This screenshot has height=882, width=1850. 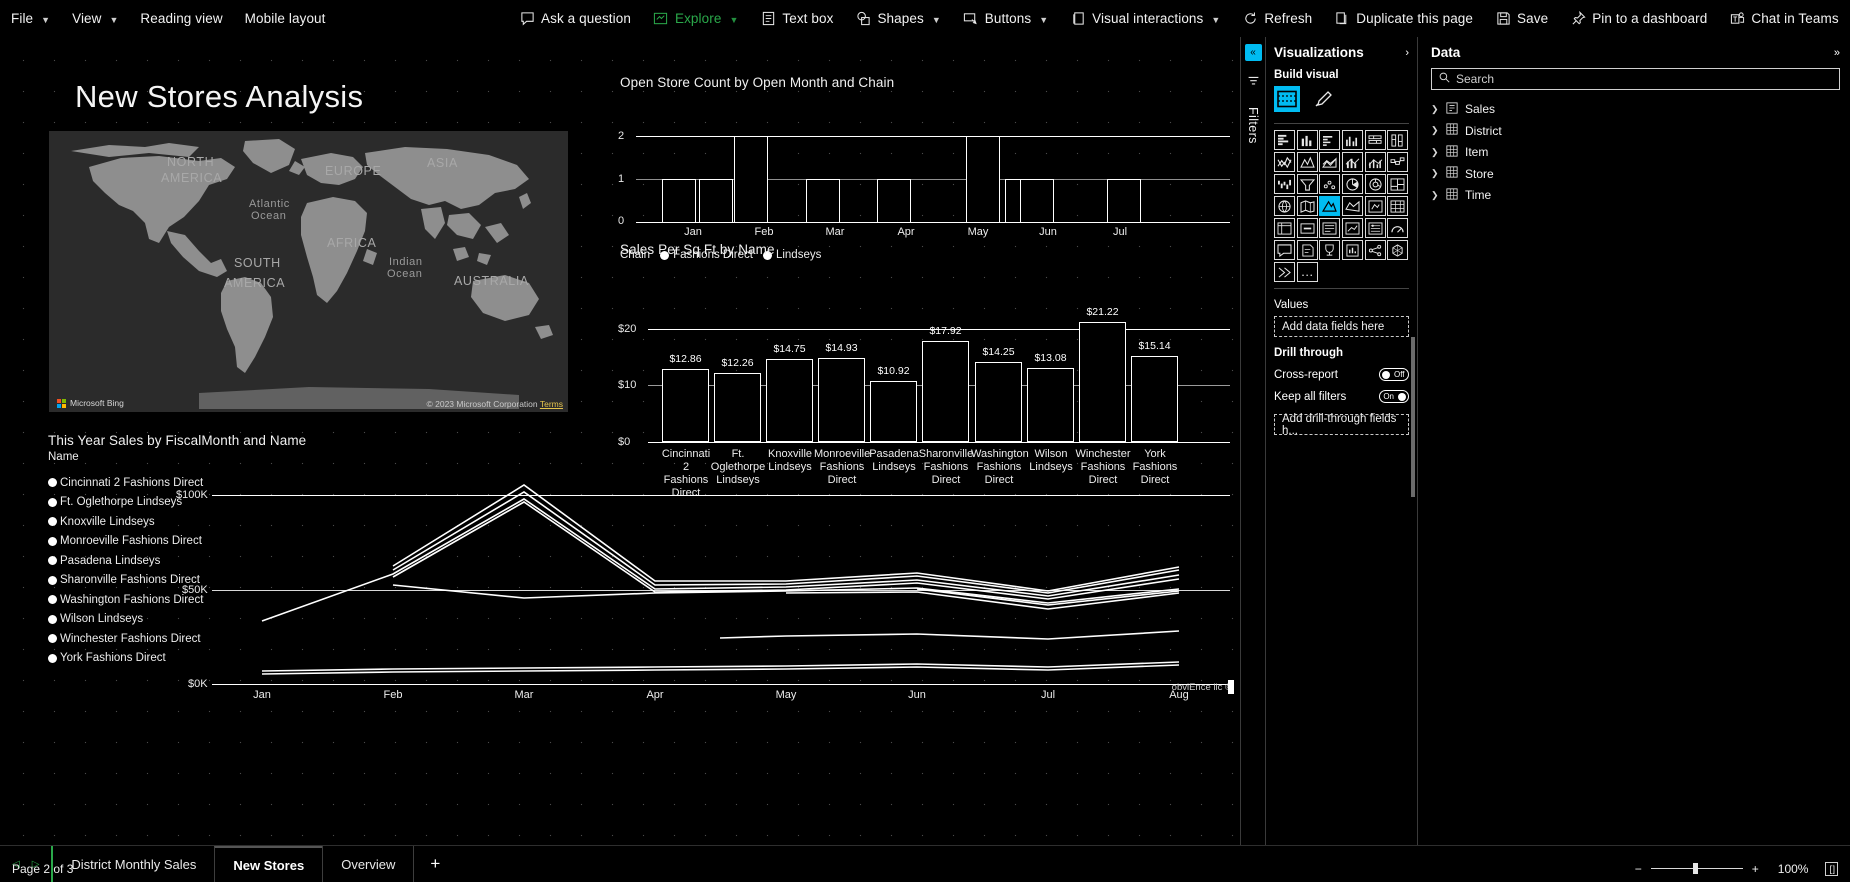 What do you see at coordinates (1307, 184) in the screenshot?
I see `funnel-chart-icon` at bounding box center [1307, 184].